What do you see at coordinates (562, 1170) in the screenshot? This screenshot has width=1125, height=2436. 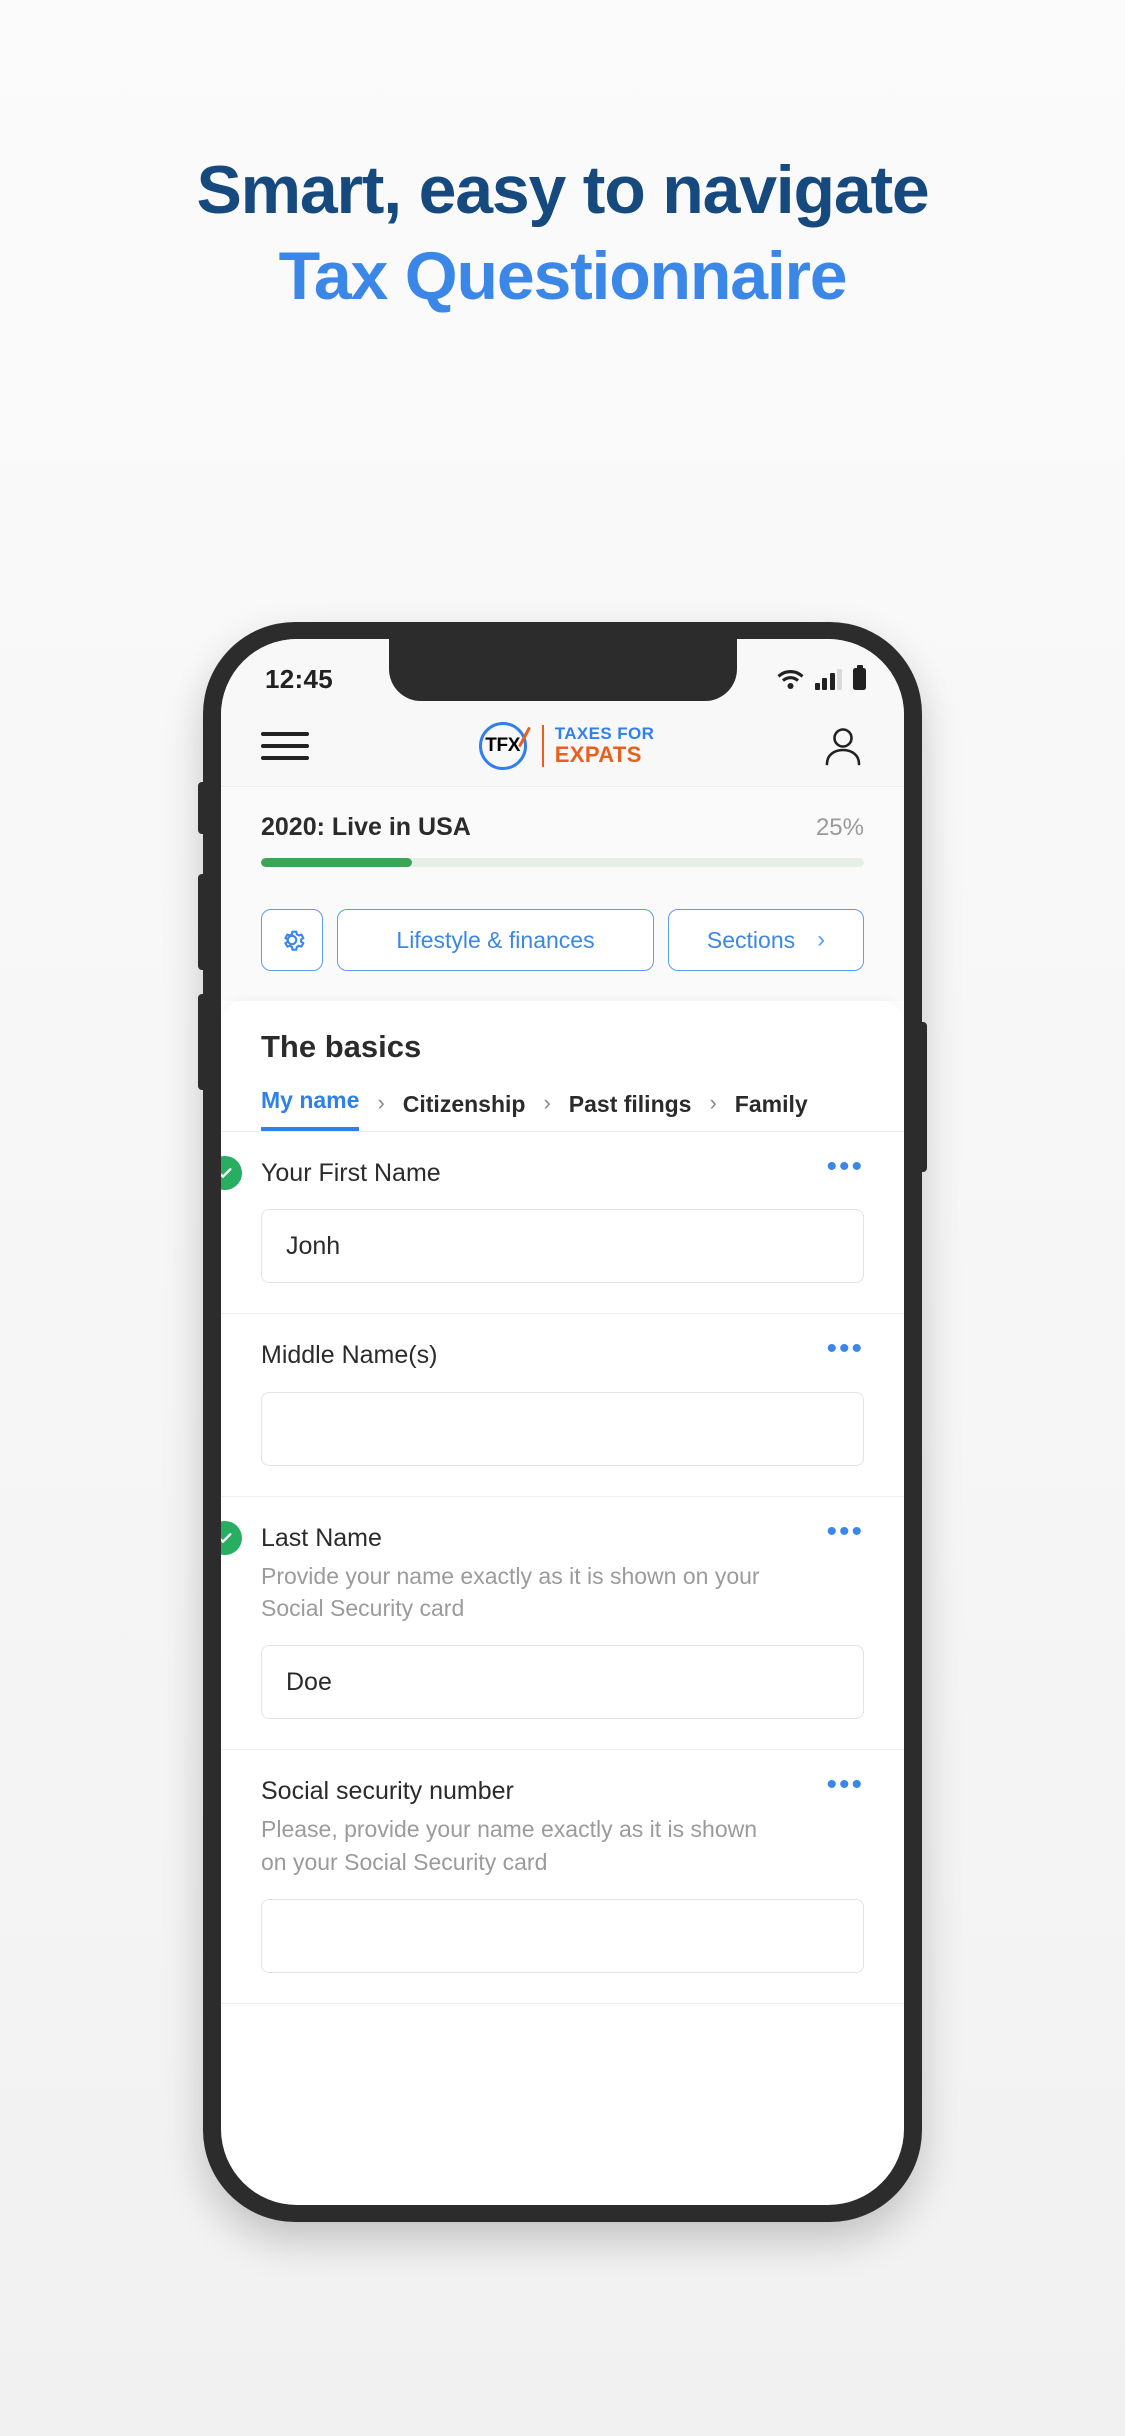 I see `field-header: Your First Name •••` at bounding box center [562, 1170].